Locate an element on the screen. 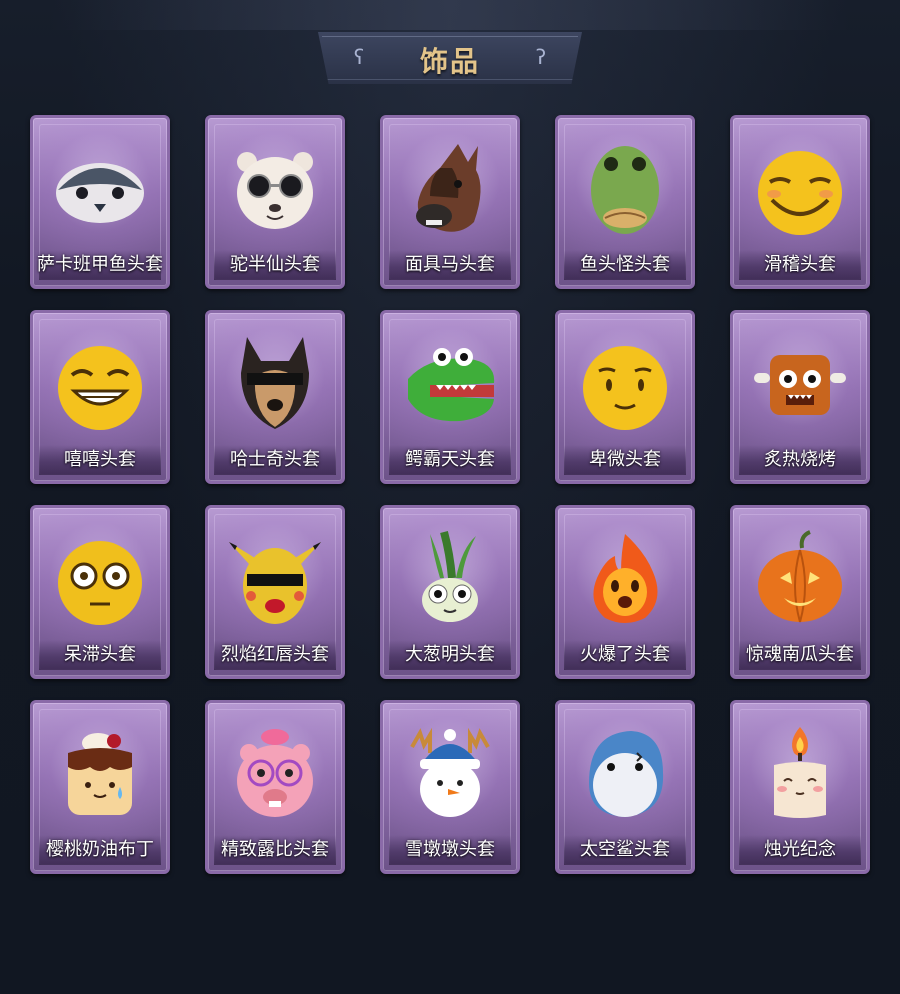 The image size is (900, 994). accessory-label: 惊魂南瓜头套 is located at coordinates (800, 654).